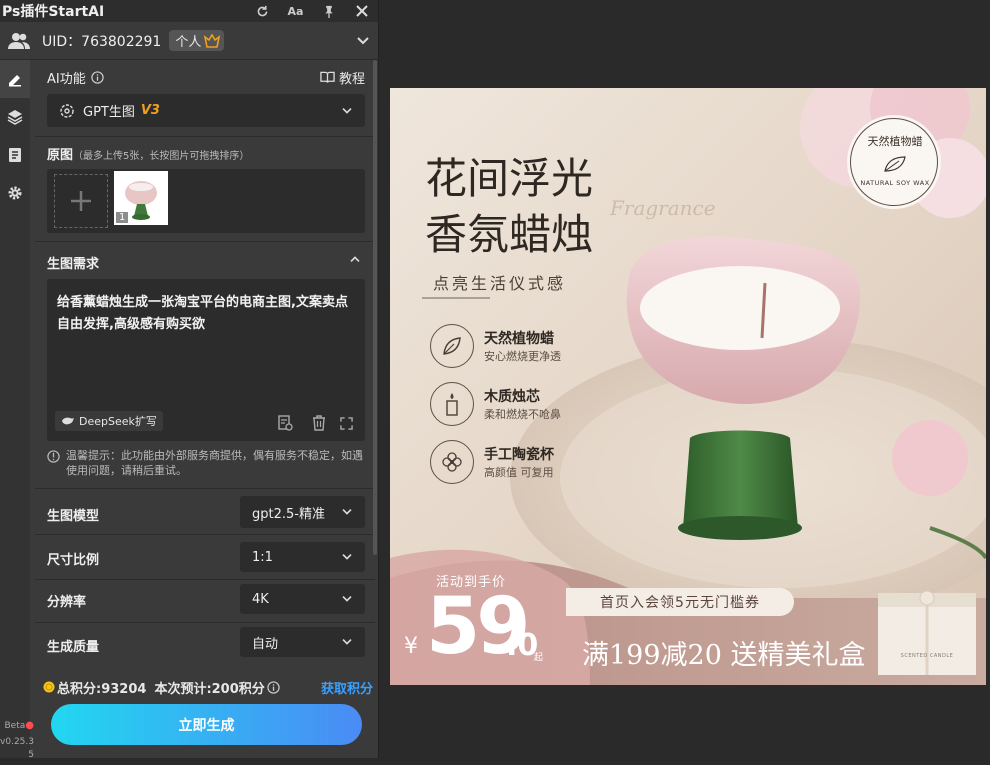  I want to click on close-button, so click(361, 11).